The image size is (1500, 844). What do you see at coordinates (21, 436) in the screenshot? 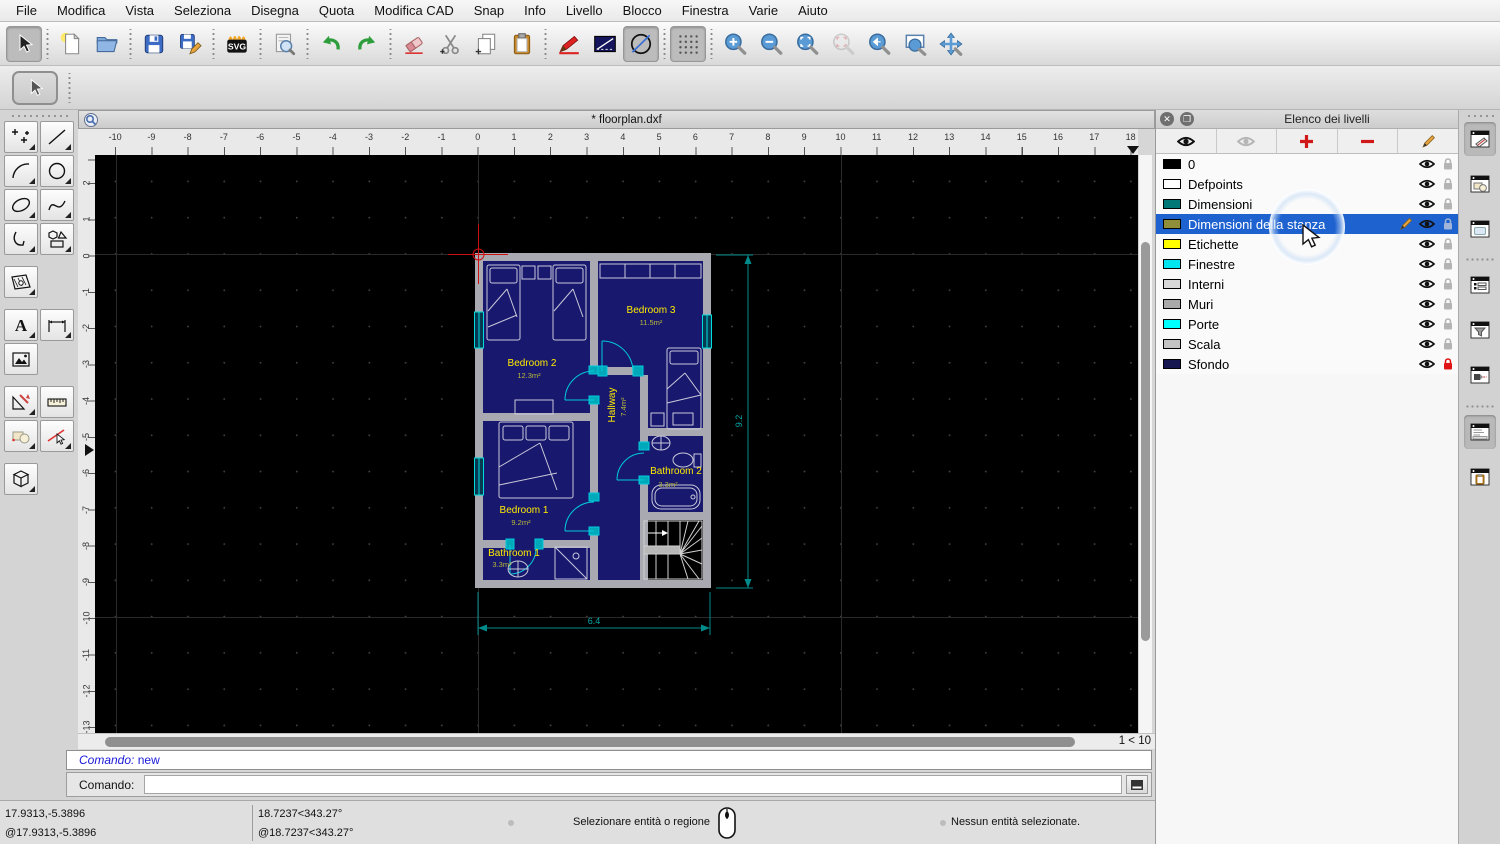
I see `block-tool-button` at bounding box center [21, 436].